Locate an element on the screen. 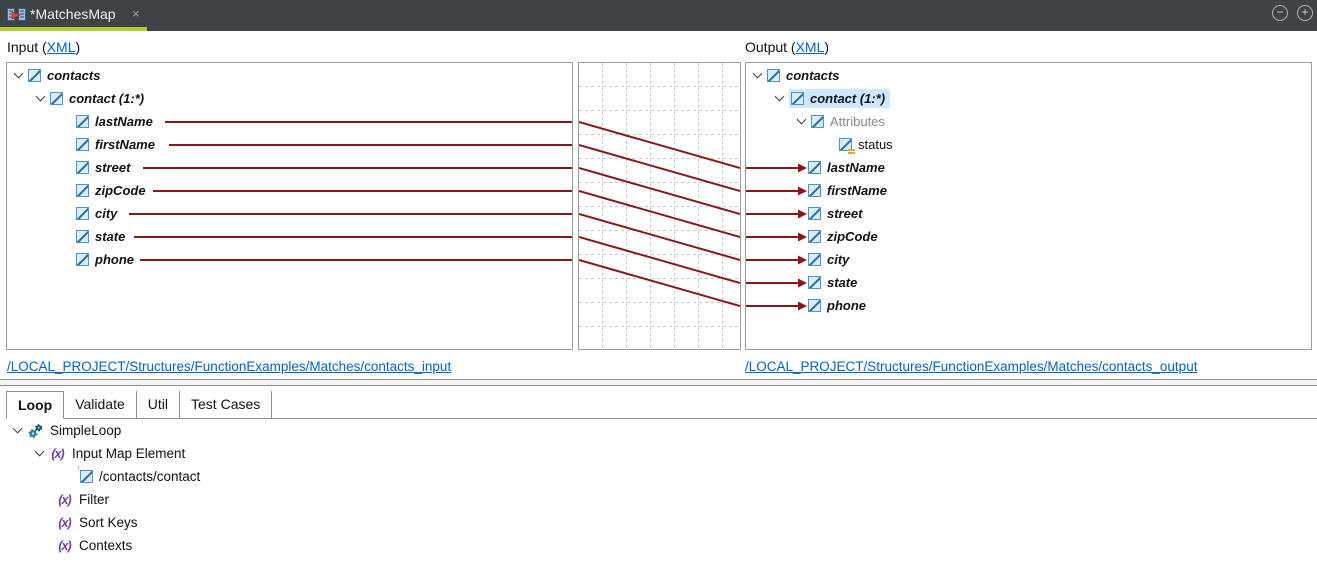 The height and width of the screenshot is (568, 1317). tree-item-label: SimpleLoop is located at coordinates (86, 430).